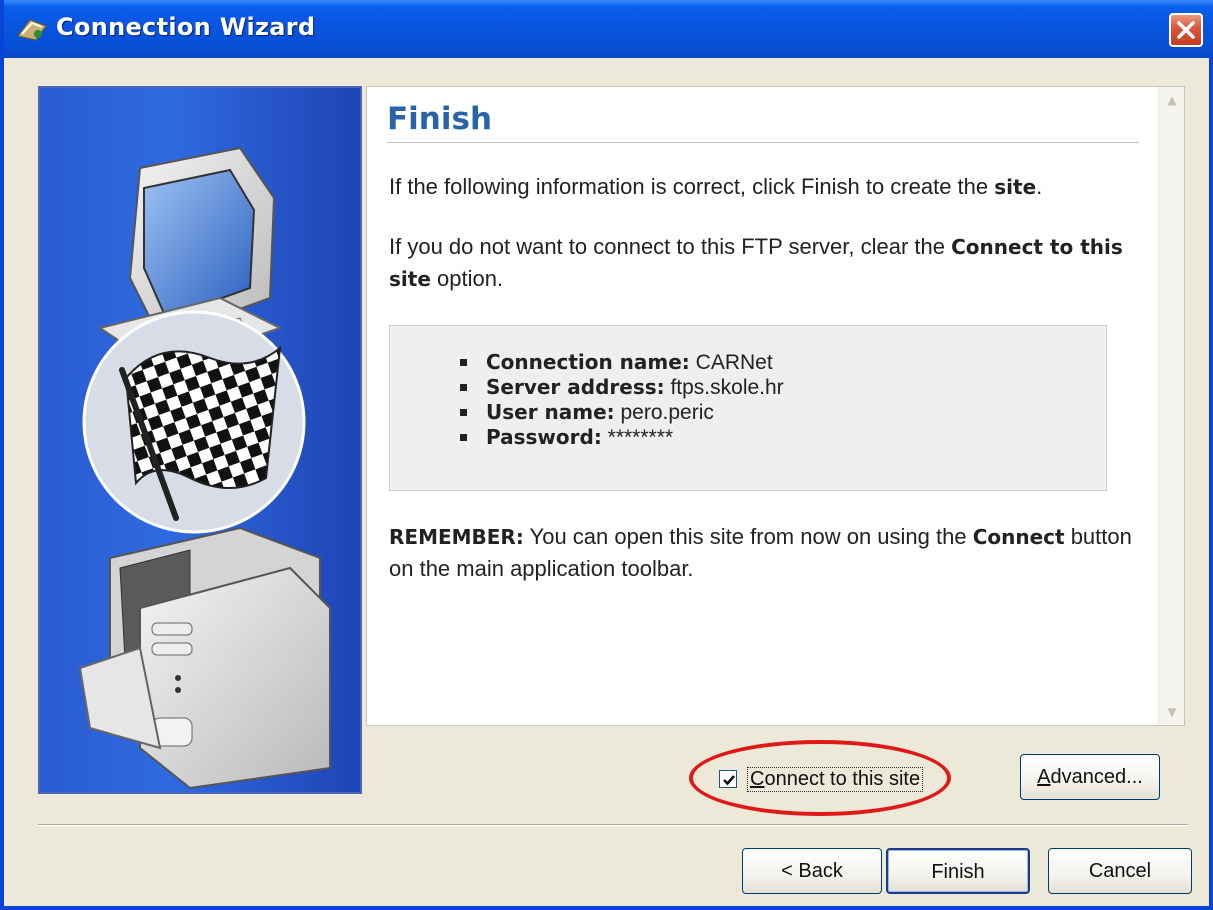 The height and width of the screenshot is (910, 1213). I want to click on instruction-1-bold: site, so click(1015, 187).